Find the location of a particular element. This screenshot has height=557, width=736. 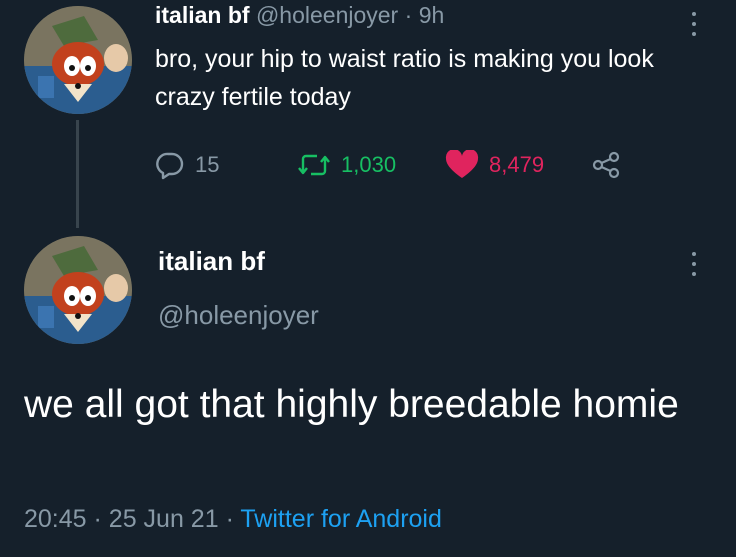

like-button: 8,479 is located at coordinates (494, 165).